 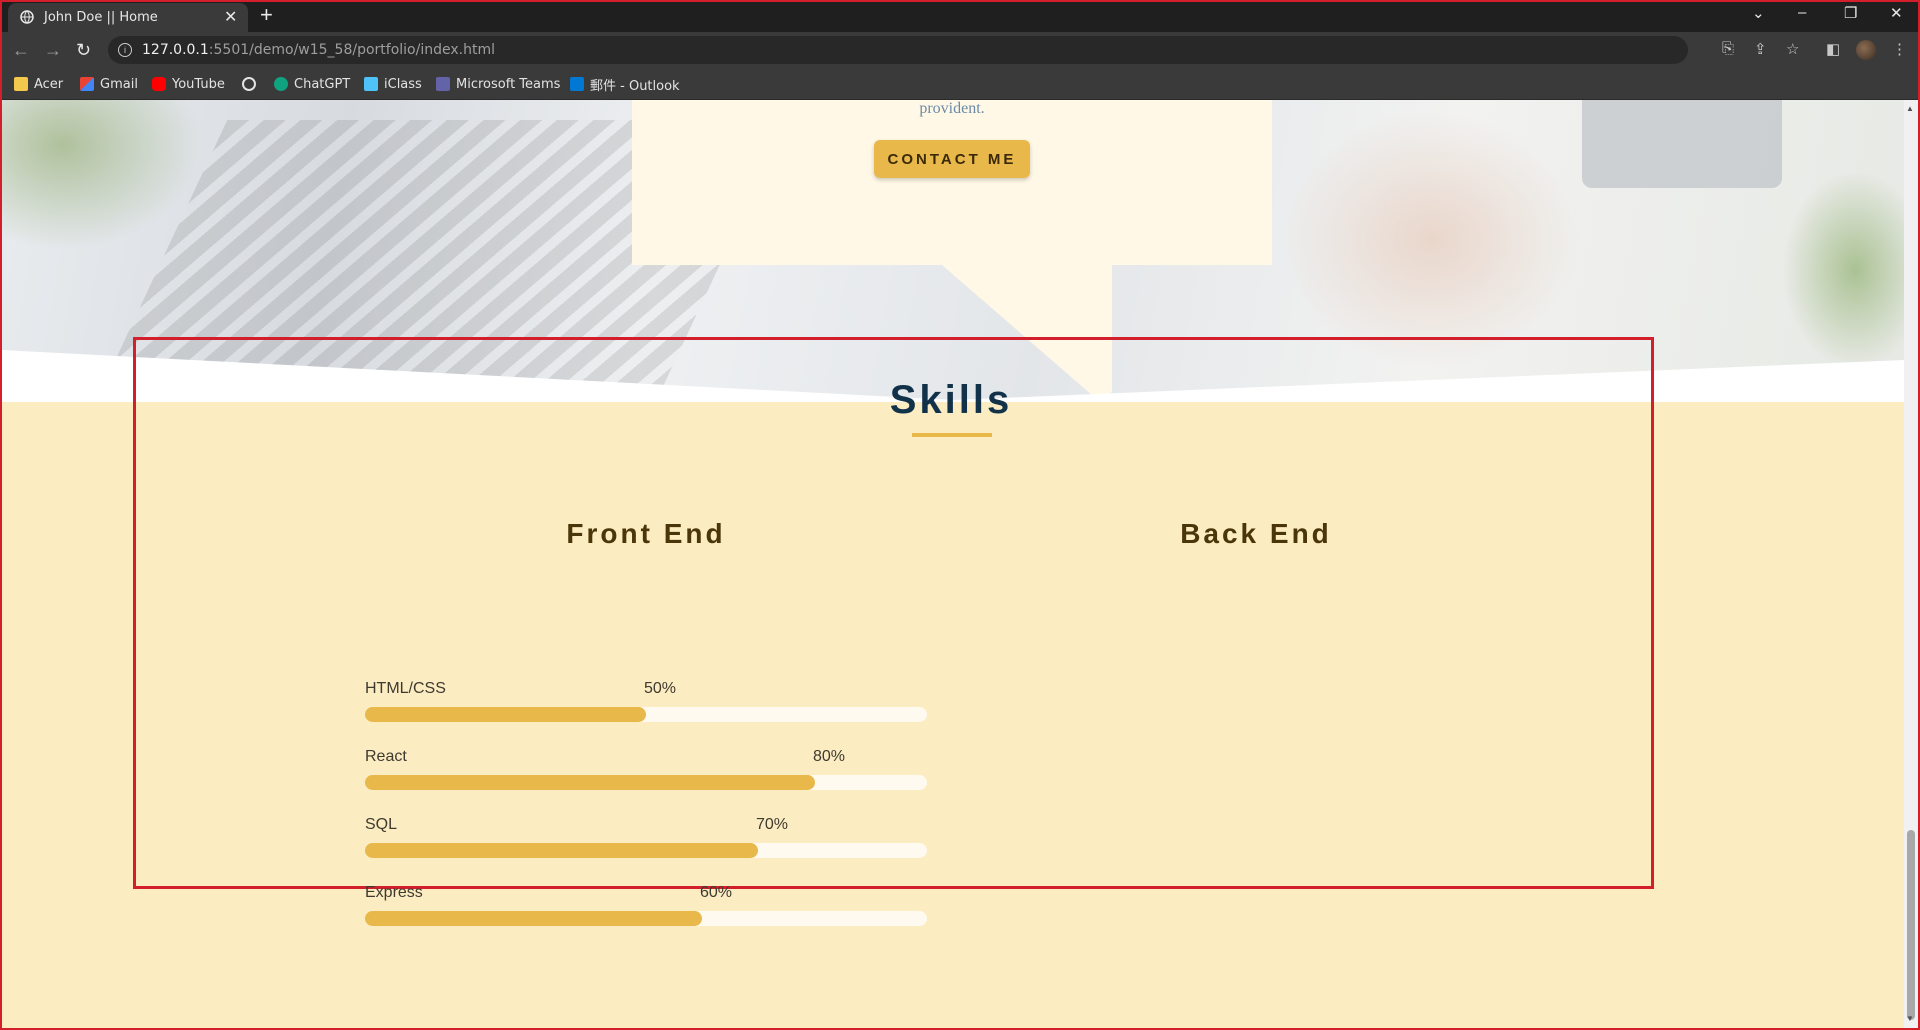 I want to click on share-icon: ⇪, so click(x=1760, y=49).